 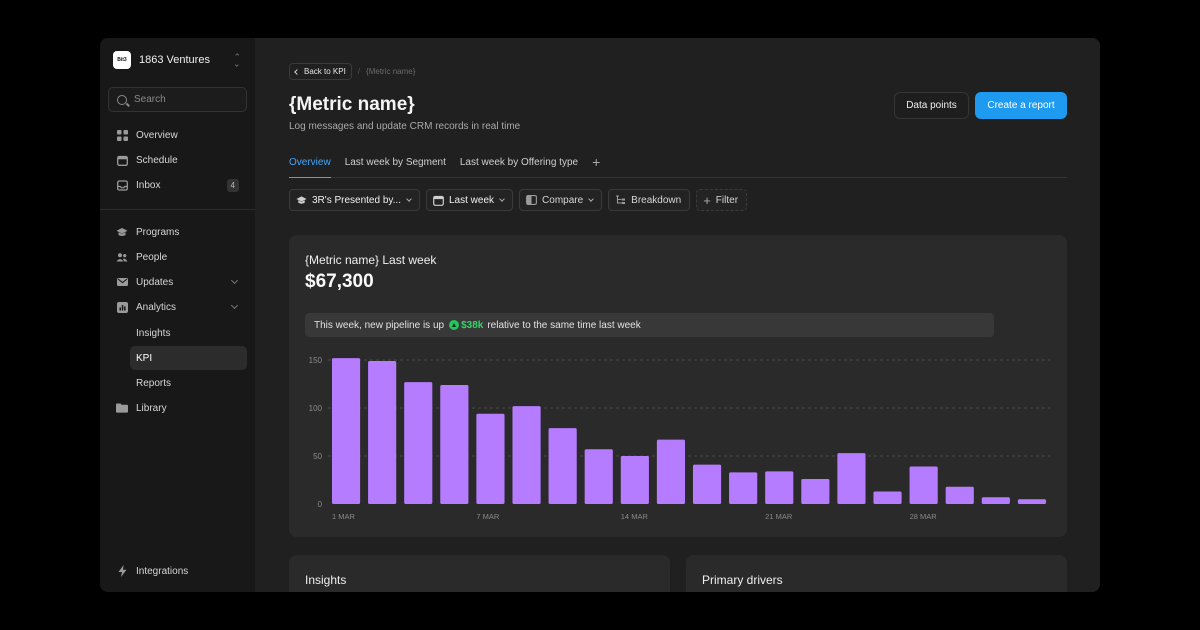 What do you see at coordinates (237, 60) in the screenshot?
I see `chevron-updown-icon: ⌃ ⌃` at bounding box center [237, 60].